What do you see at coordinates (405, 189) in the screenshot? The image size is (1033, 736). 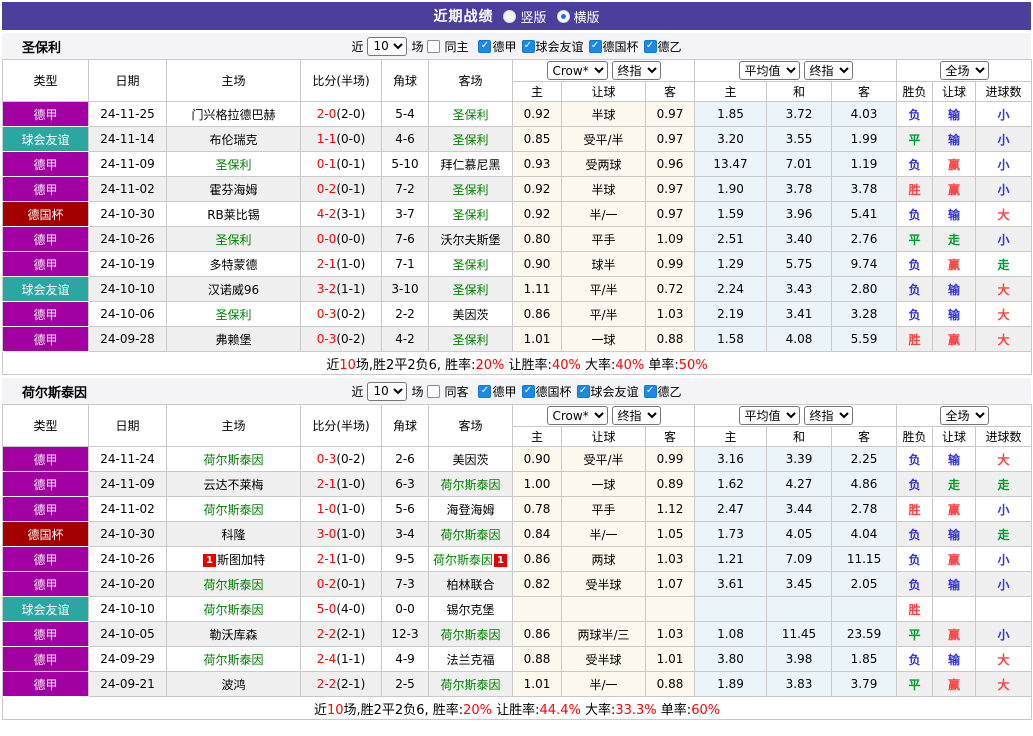 I see `corner-score: 7-2` at bounding box center [405, 189].